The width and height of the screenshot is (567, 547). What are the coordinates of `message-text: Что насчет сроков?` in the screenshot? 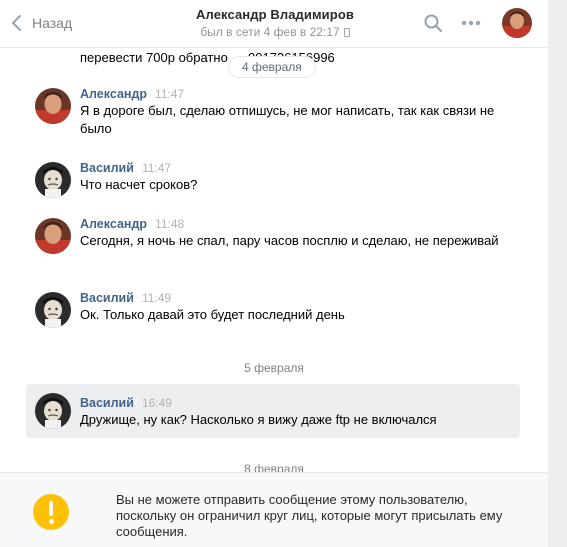 It's located at (139, 184).